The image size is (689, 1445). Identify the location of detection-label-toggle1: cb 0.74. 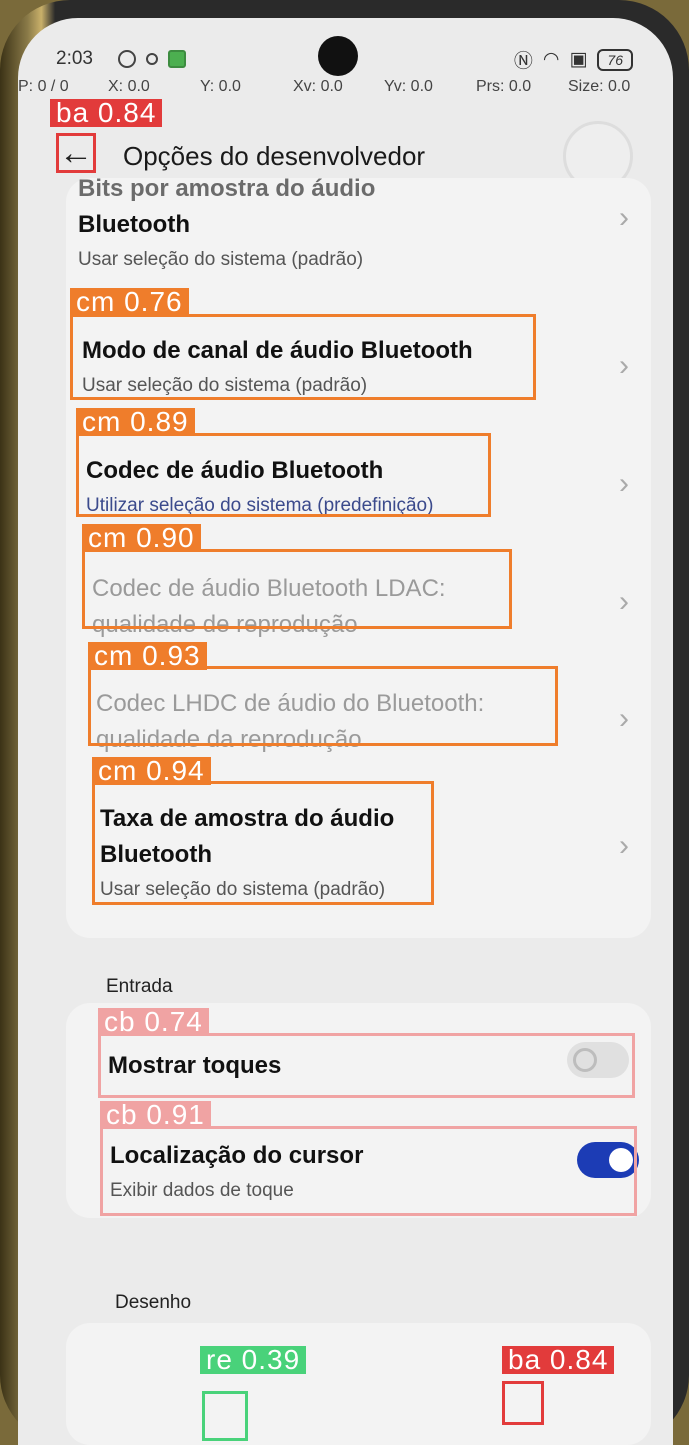
(153, 1022).